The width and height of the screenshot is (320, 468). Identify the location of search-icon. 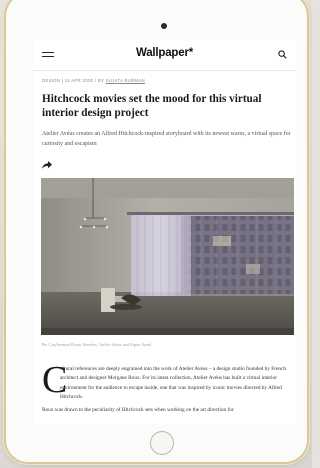
(282, 54).